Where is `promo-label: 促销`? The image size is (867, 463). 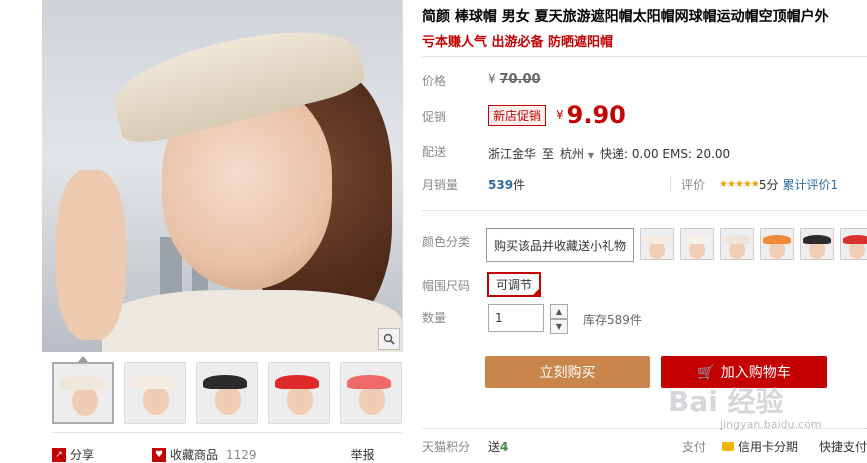 promo-label: 促销 is located at coordinates (434, 117).